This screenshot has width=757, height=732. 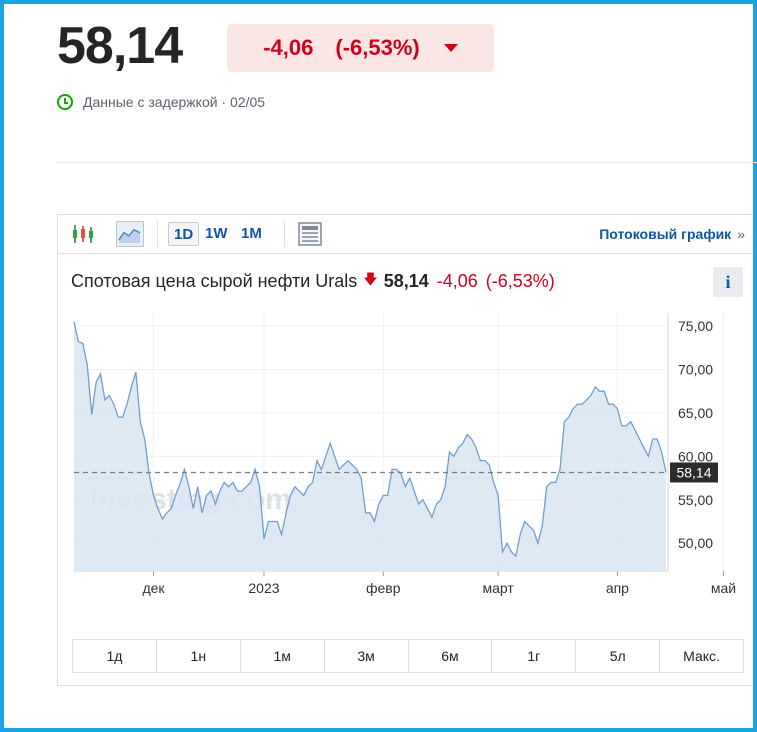 I want to click on down-triangle-icon, so click(x=450, y=48).